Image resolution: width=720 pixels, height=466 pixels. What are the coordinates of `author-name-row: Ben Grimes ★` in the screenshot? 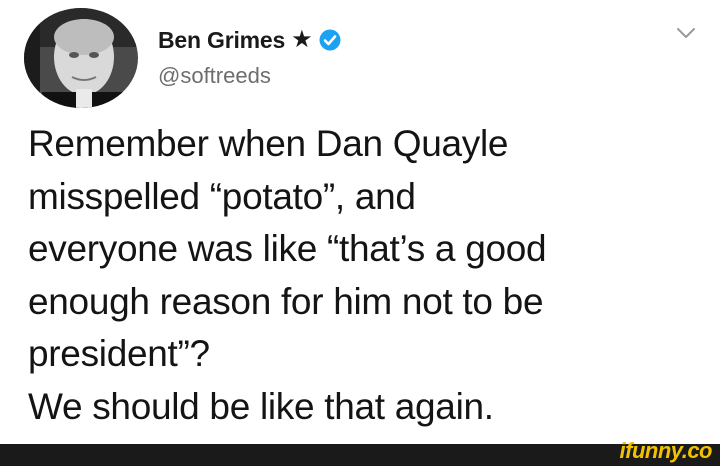 It's located at (249, 40).